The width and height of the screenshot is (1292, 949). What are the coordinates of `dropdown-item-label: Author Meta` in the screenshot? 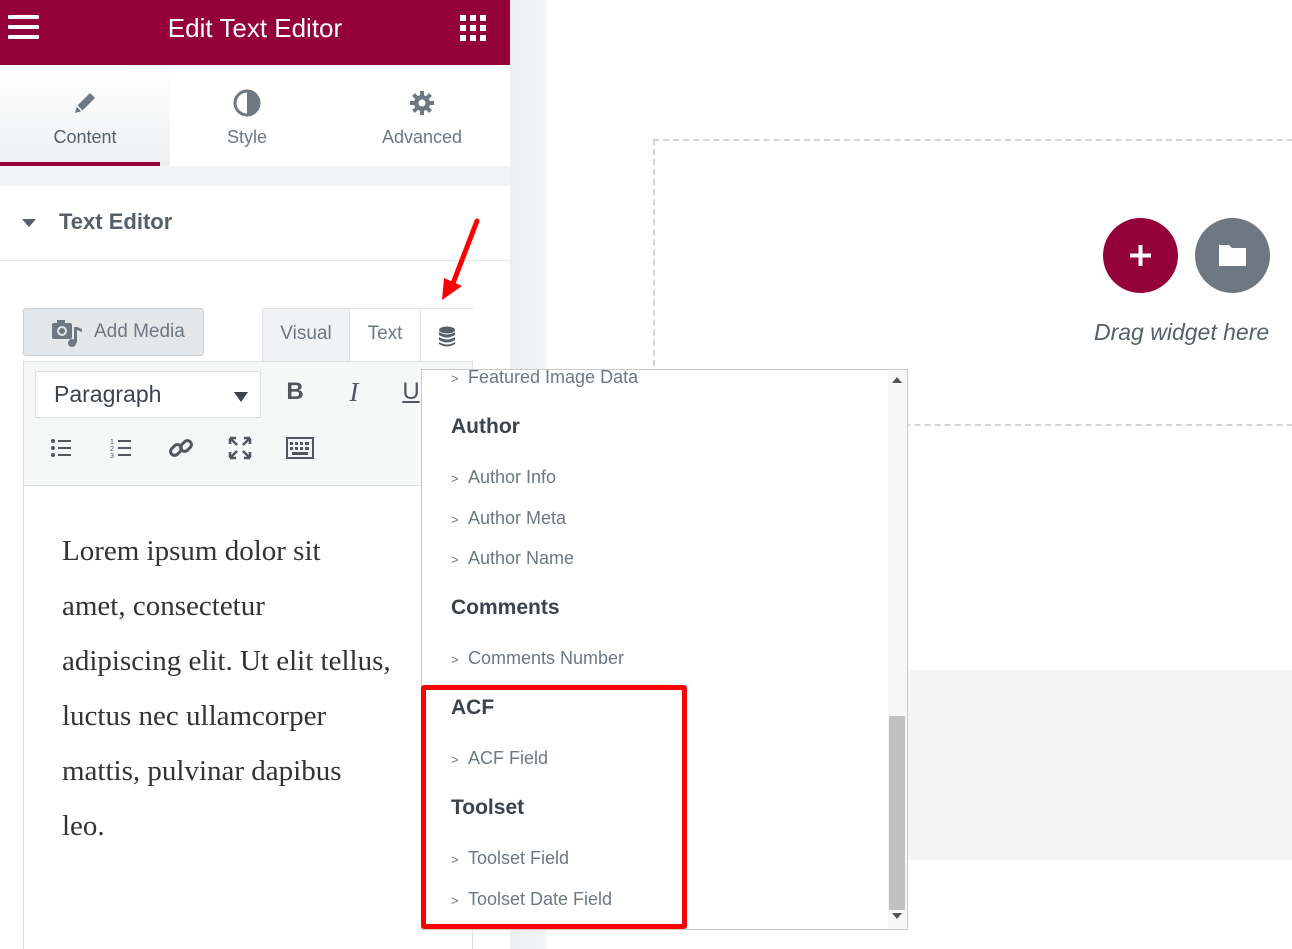 It's located at (517, 518).